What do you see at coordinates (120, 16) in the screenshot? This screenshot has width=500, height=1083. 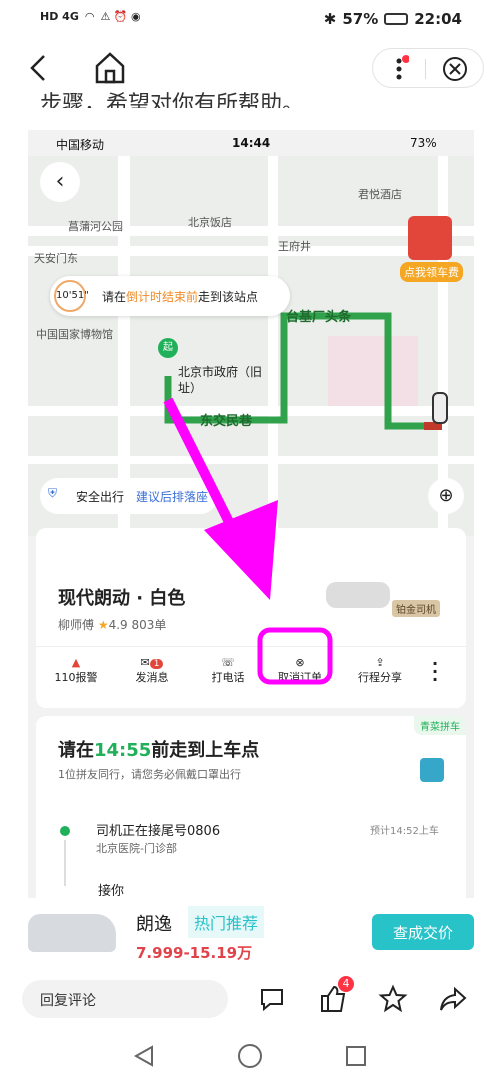 I see `notification-icons: ⚠ ⏰ ◉` at bounding box center [120, 16].